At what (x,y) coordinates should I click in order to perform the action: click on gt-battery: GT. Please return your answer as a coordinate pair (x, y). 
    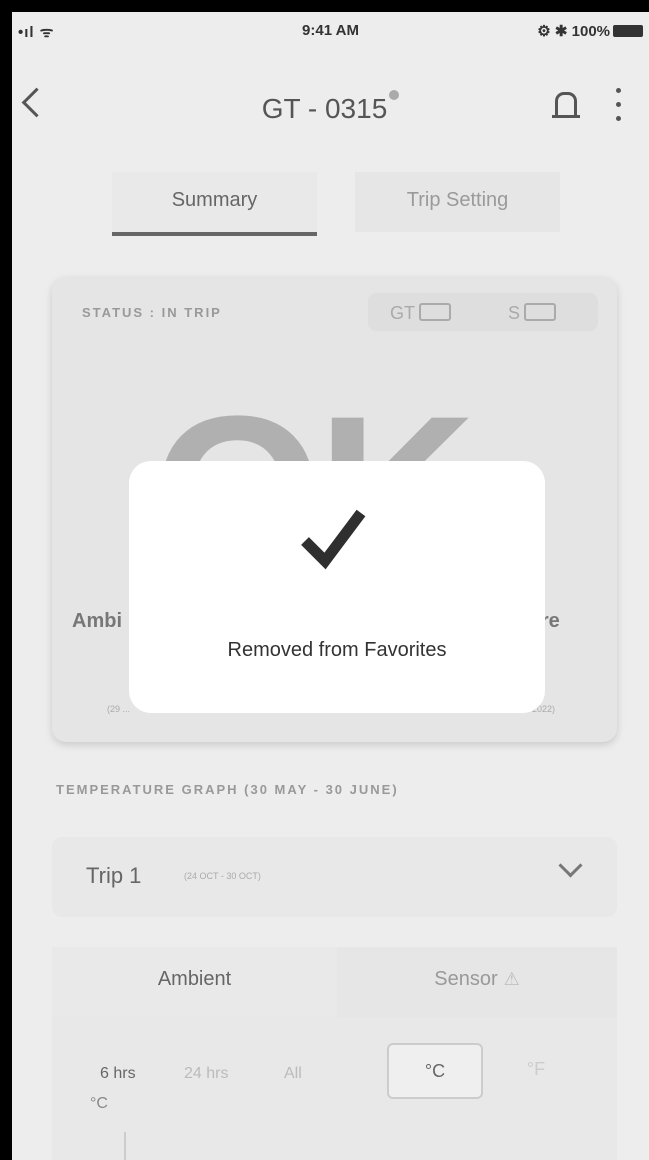
    Looking at the image, I should click on (420, 313).